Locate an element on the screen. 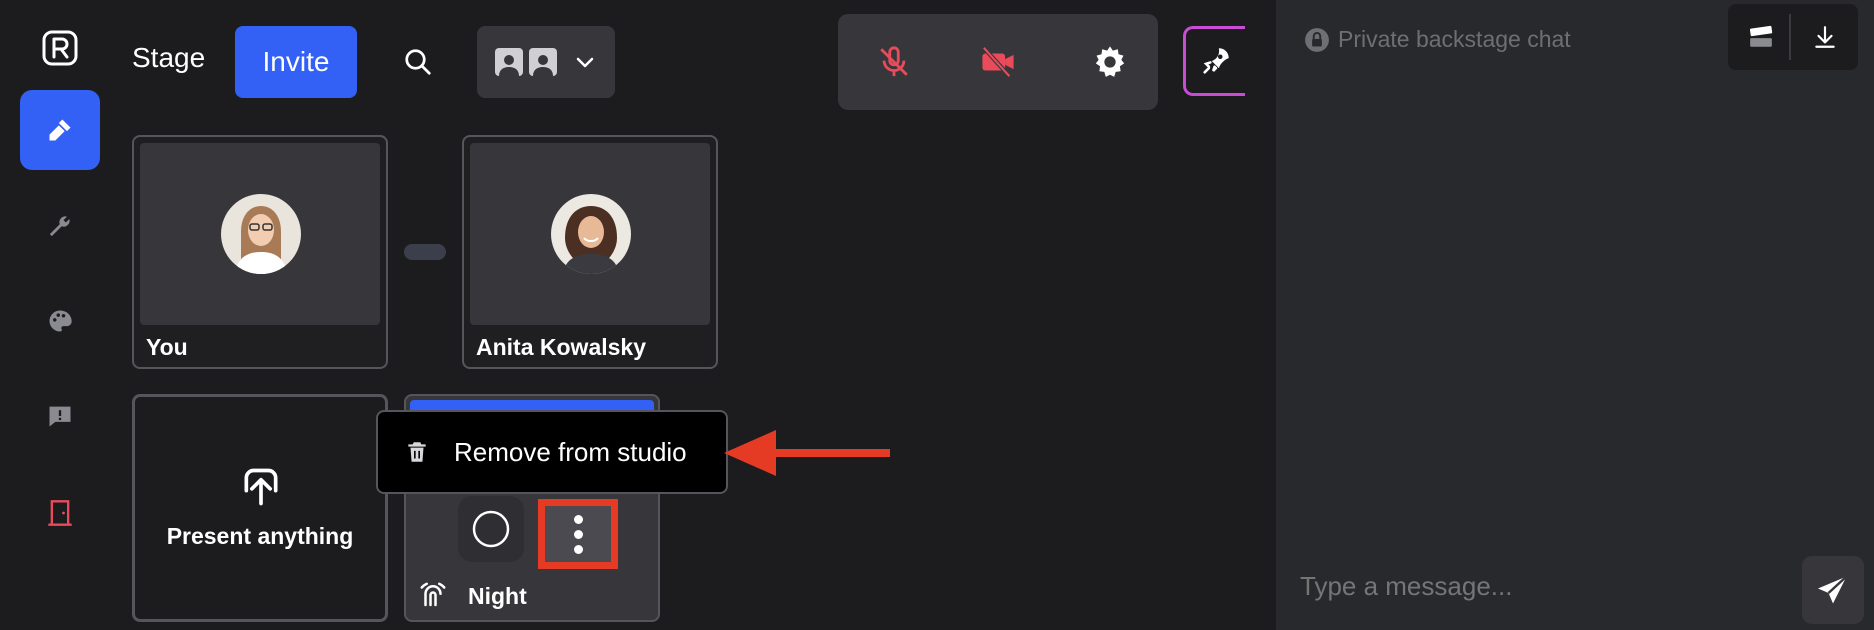 The height and width of the screenshot is (630, 1874). scene-select-button is located at coordinates (491, 529).